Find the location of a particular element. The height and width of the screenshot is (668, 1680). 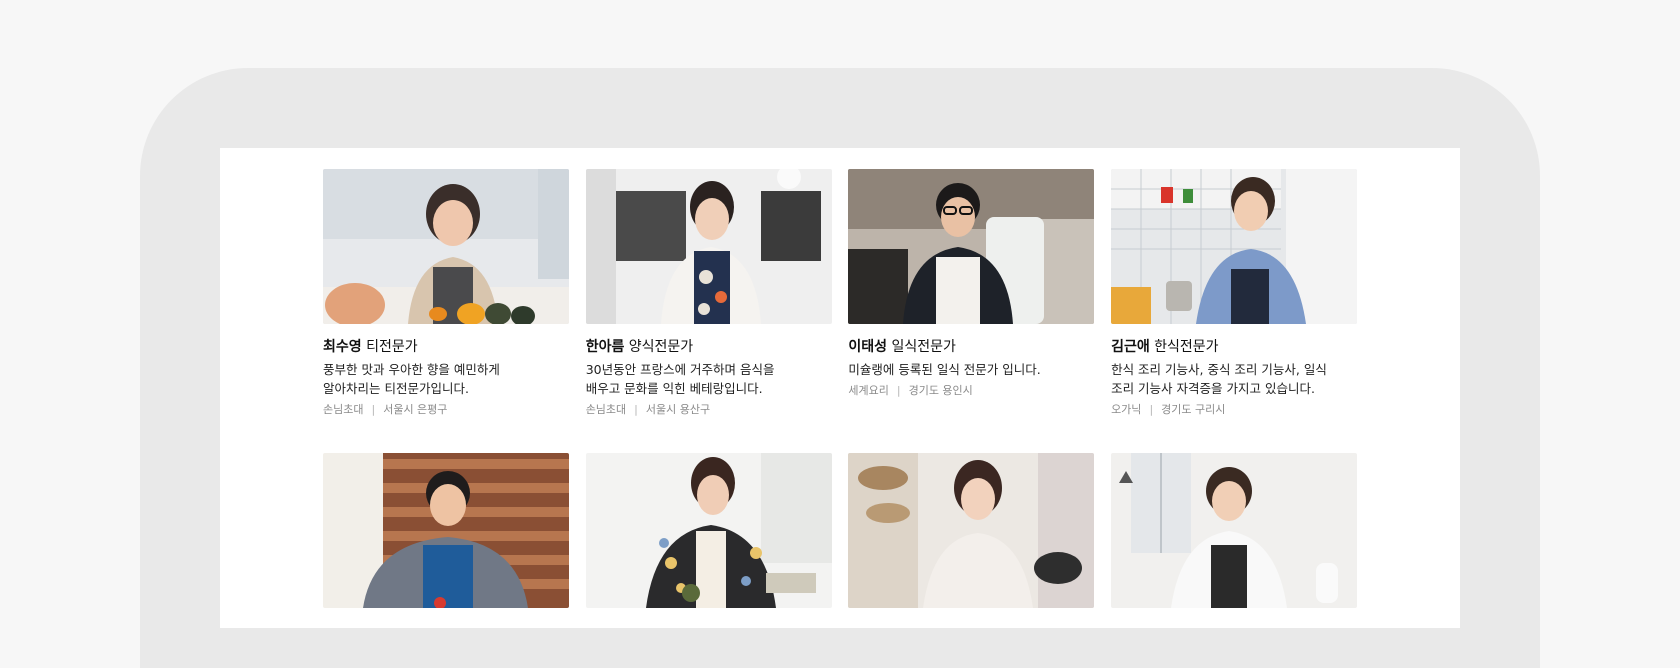

expert-meta: 오가닉 | 경기도 구리시 is located at coordinates (1234, 410).